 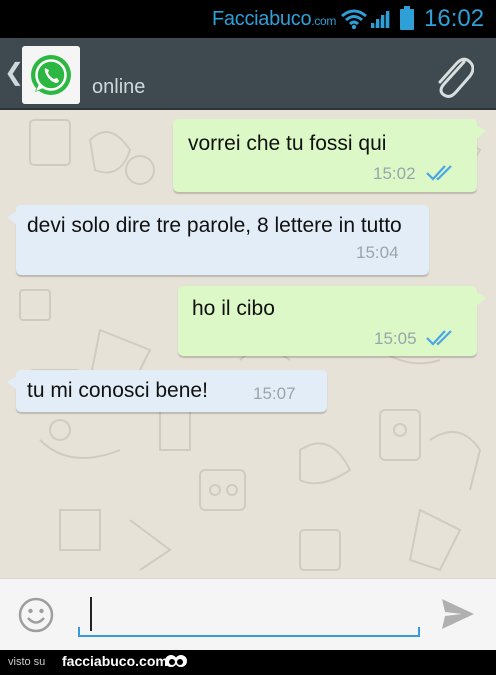 I want to click on send-icon, so click(x=458, y=614).